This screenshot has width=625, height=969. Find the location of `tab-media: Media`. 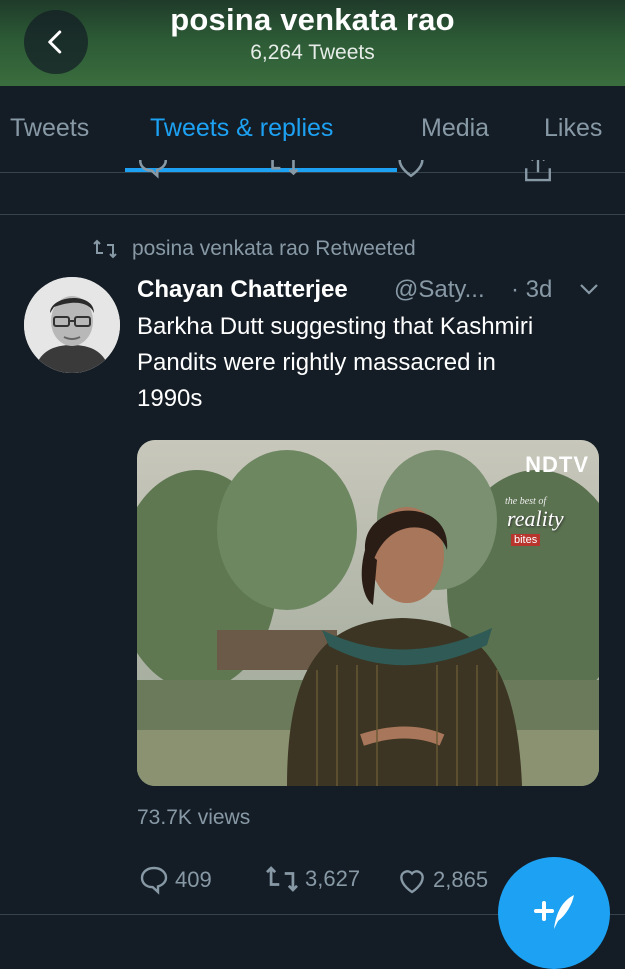

tab-media: Media is located at coordinates (455, 128).